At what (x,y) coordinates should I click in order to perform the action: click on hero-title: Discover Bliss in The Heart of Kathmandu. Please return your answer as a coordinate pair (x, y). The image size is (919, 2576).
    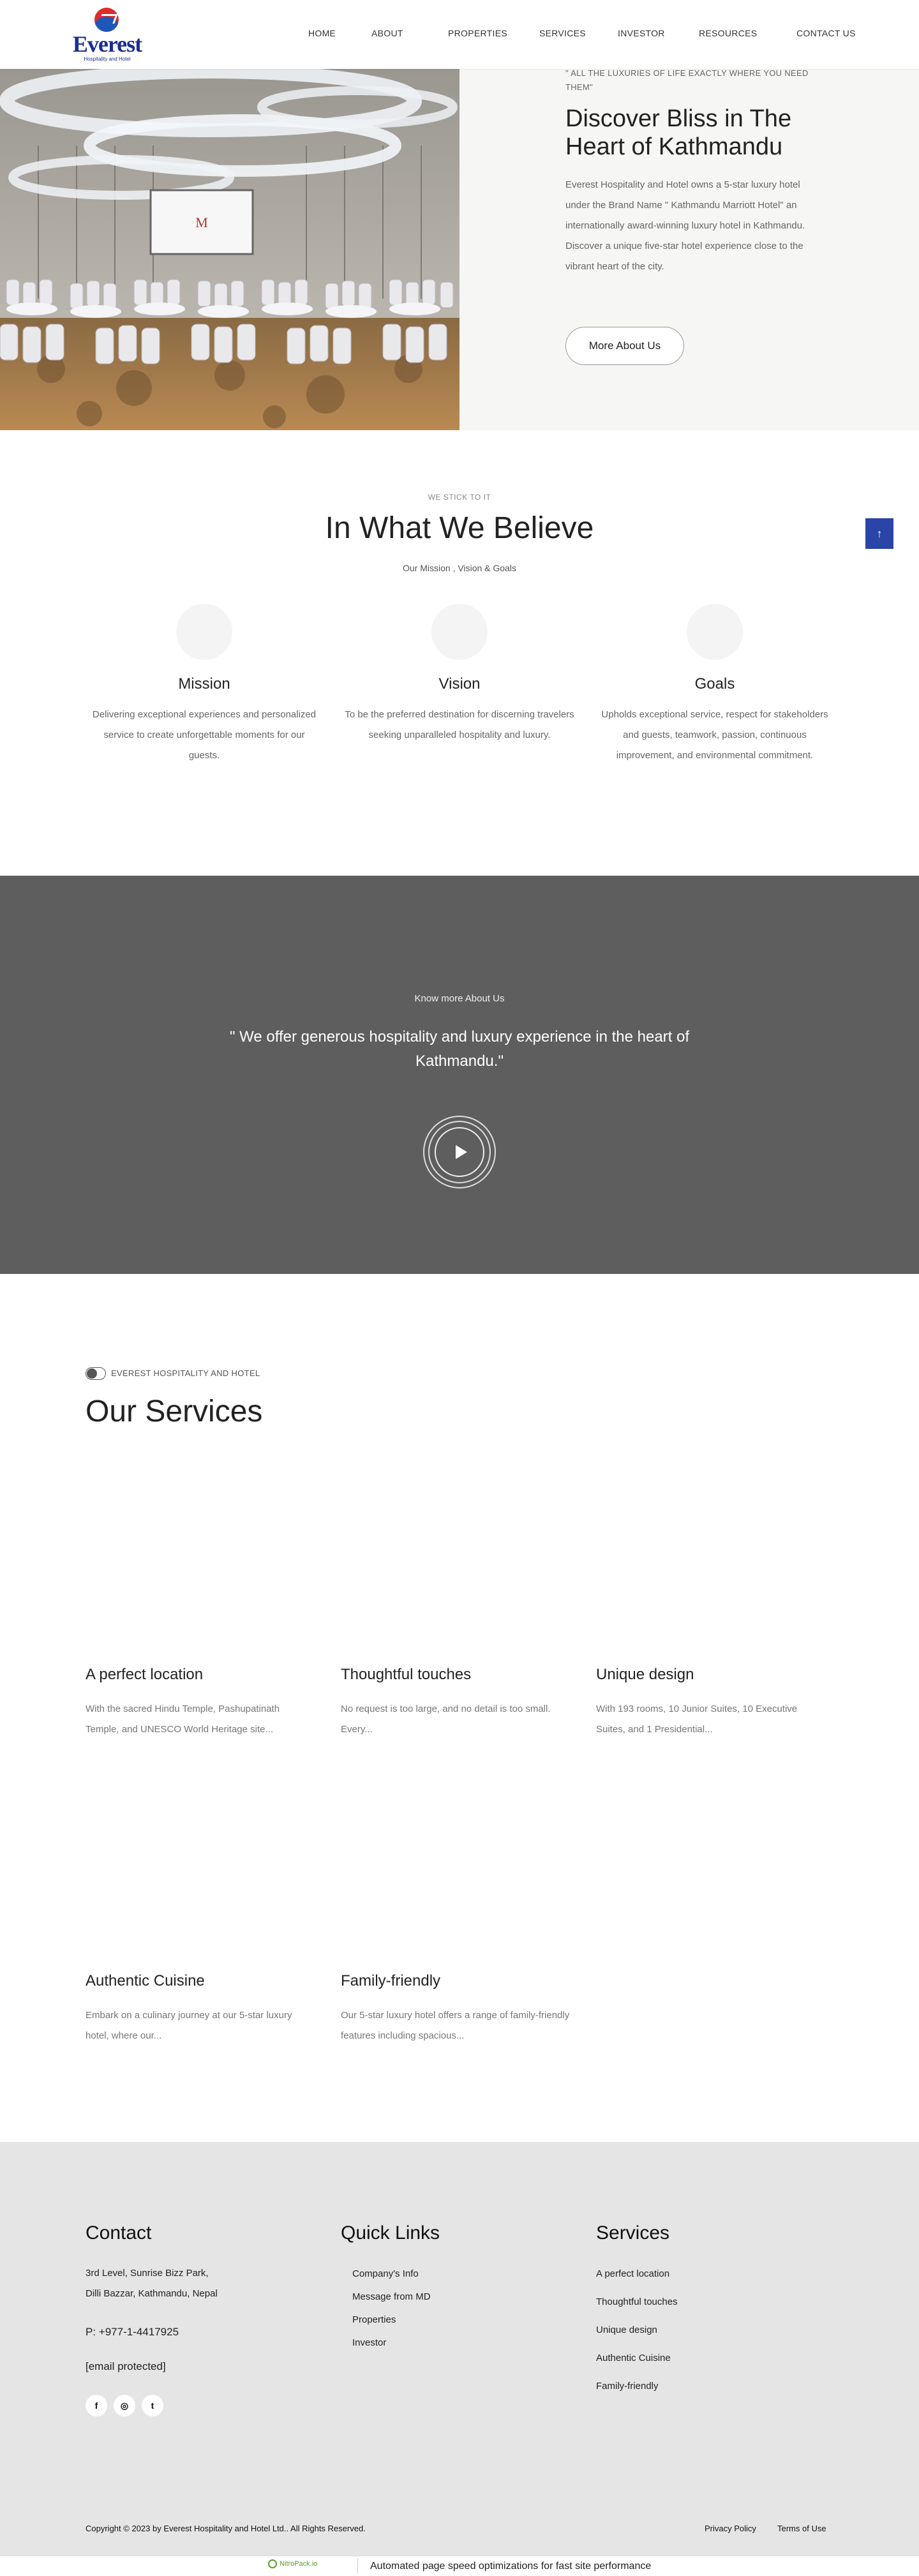
    Looking at the image, I should click on (678, 132).